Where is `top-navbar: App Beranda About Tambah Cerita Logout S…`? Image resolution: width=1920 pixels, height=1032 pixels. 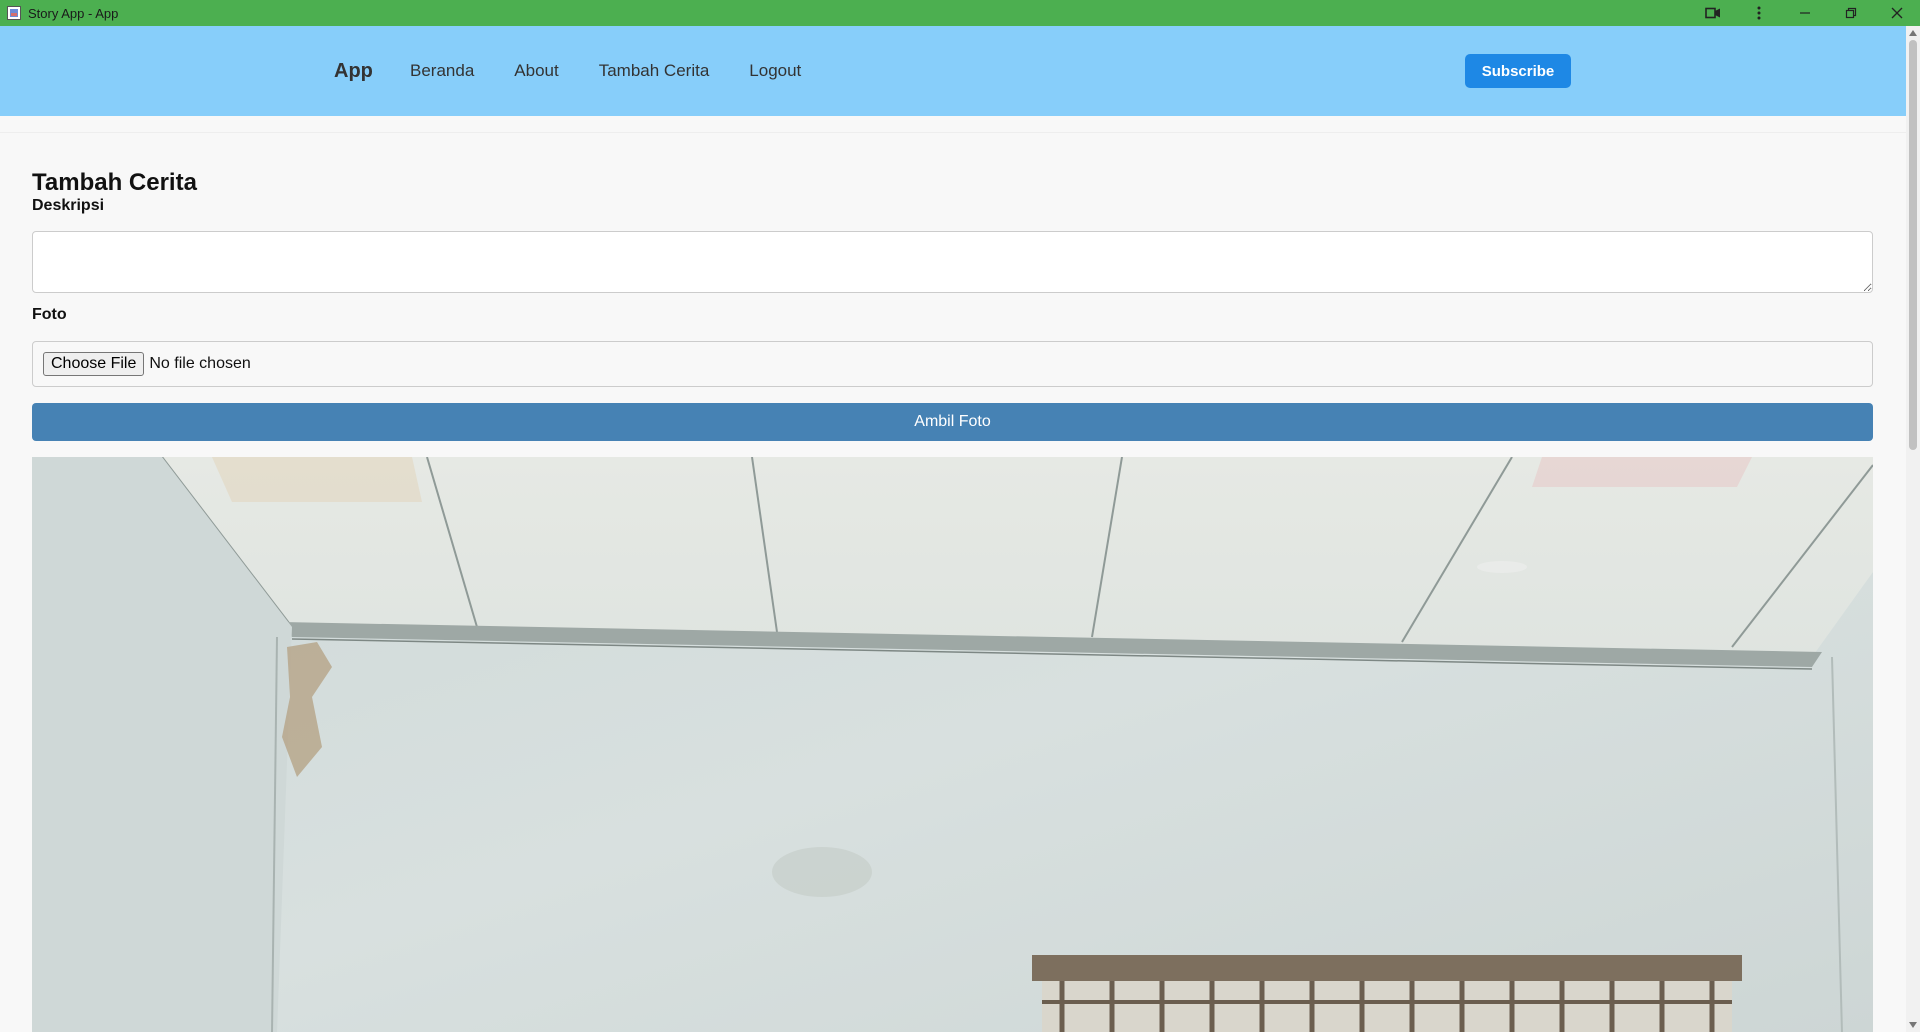 top-navbar: App Beranda About Tambah Cerita Logout S… is located at coordinates (953, 71).